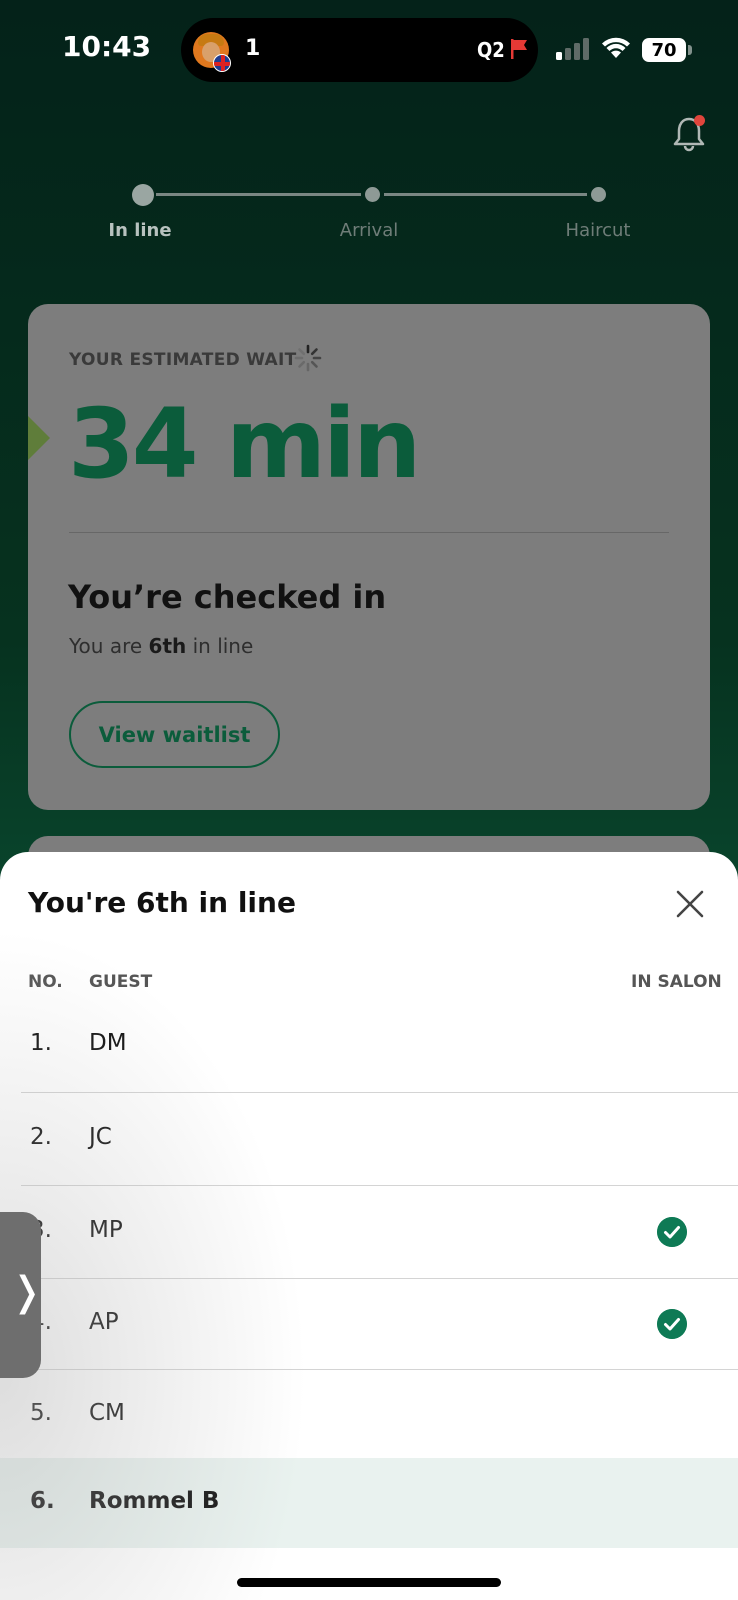 This screenshot has height=1600, width=738. Describe the element at coordinates (41, 1043) in the screenshot. I see `row-number: 1.` at that location.